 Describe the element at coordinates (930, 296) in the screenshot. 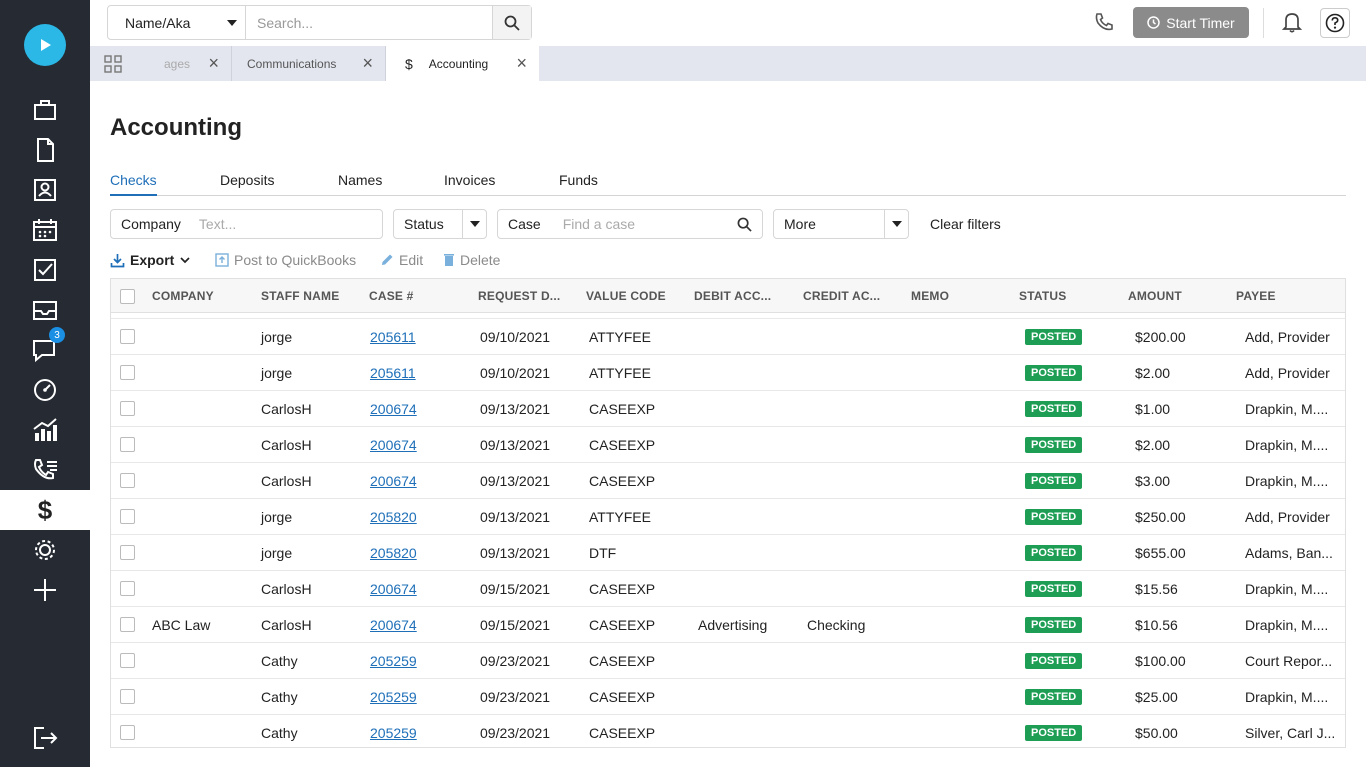

I see `col-memo: MEMO` at that location.